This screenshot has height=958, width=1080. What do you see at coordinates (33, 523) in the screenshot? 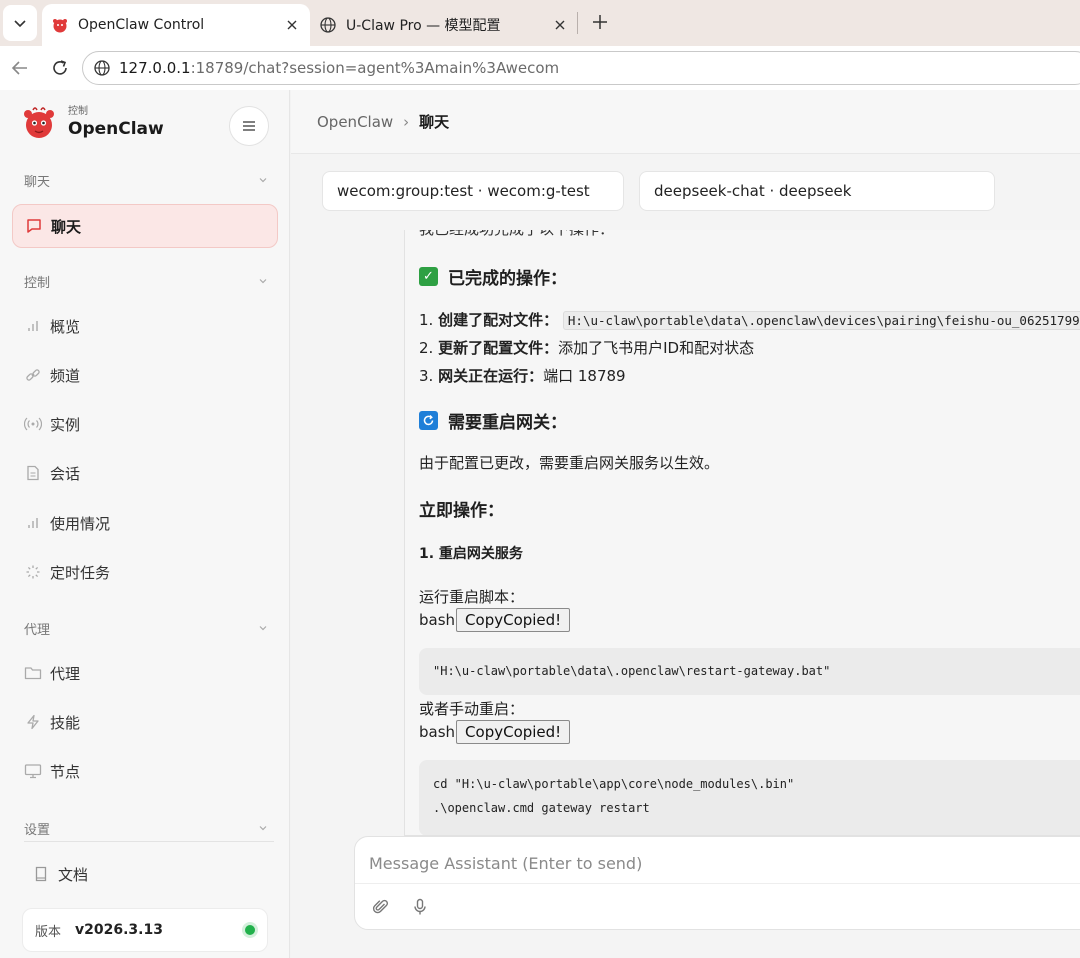
I see `bar-chart-icon` at bounding box center [33, 523].